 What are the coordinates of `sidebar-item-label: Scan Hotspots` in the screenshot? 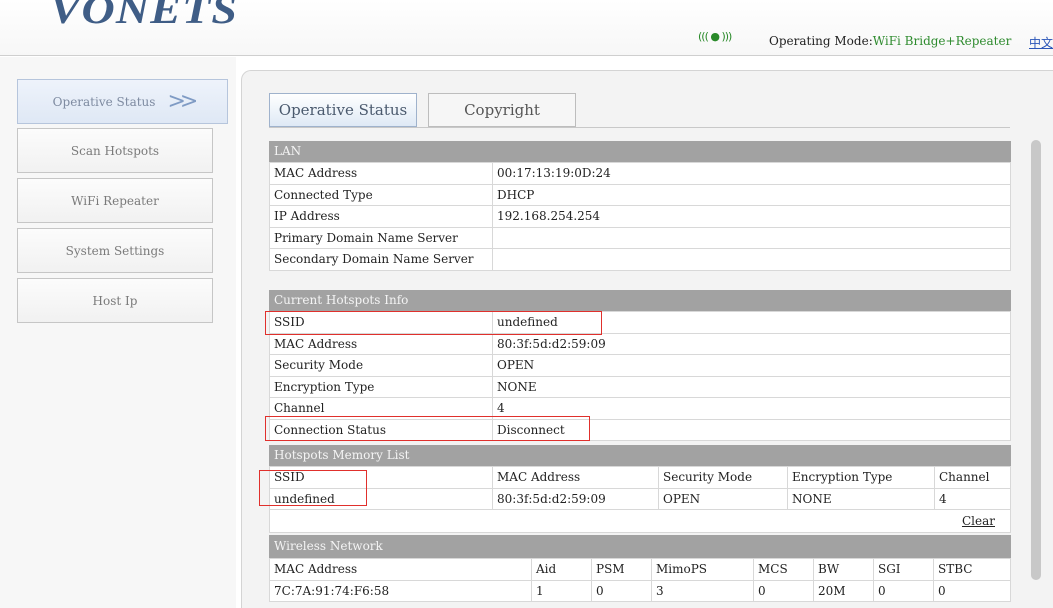 It's located at (115, 150).